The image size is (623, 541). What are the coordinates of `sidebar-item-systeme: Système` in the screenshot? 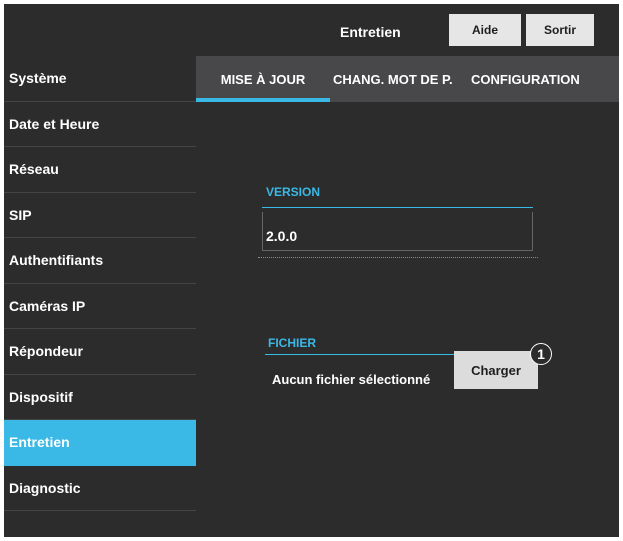 It's located at (100, 79).